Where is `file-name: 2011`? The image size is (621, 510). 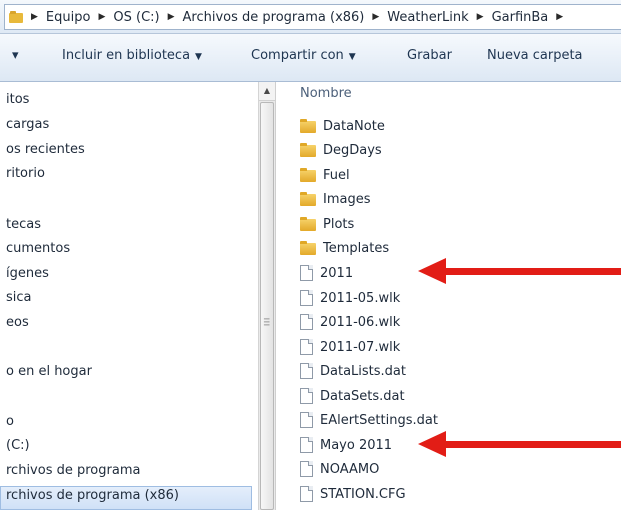 file-name: 2011 is located at coordinates (337, 273).